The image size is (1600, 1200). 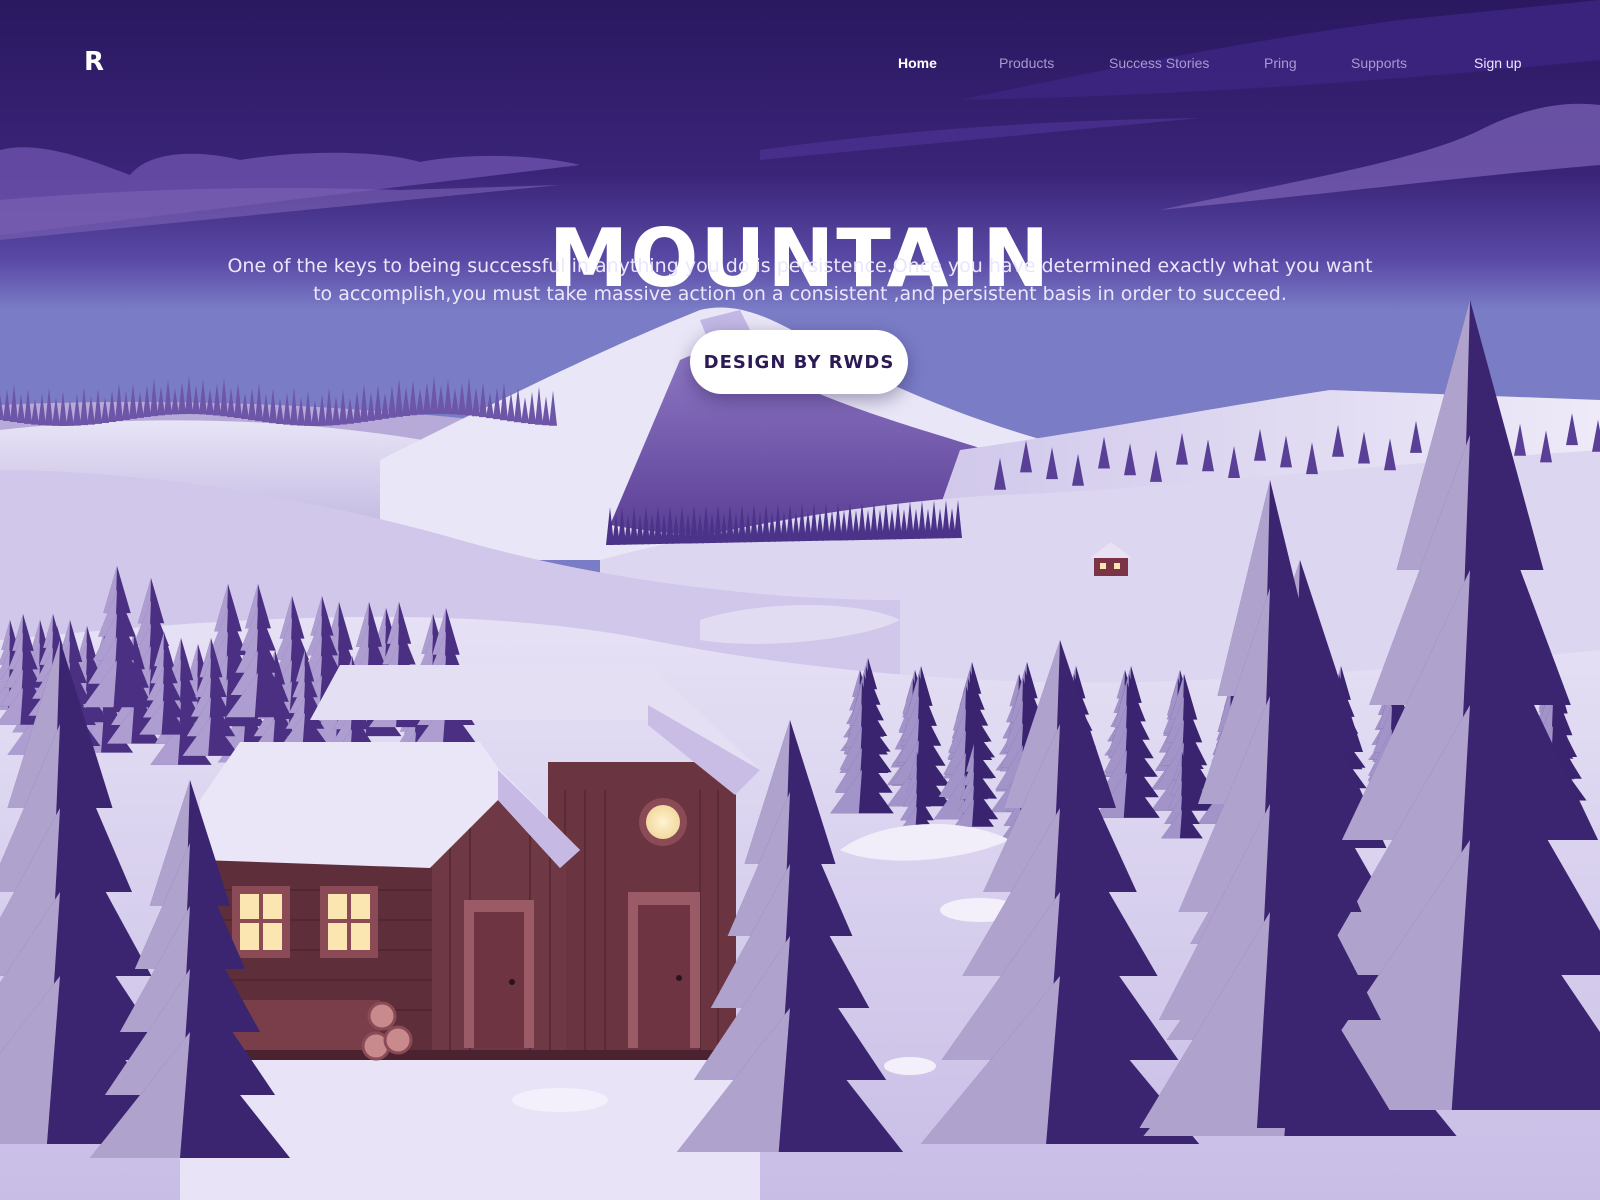 What do you see at coordinates (1280, 63) in the screenshot?
I see `nav-pring: Pring` at bounding box center [1280, 63].